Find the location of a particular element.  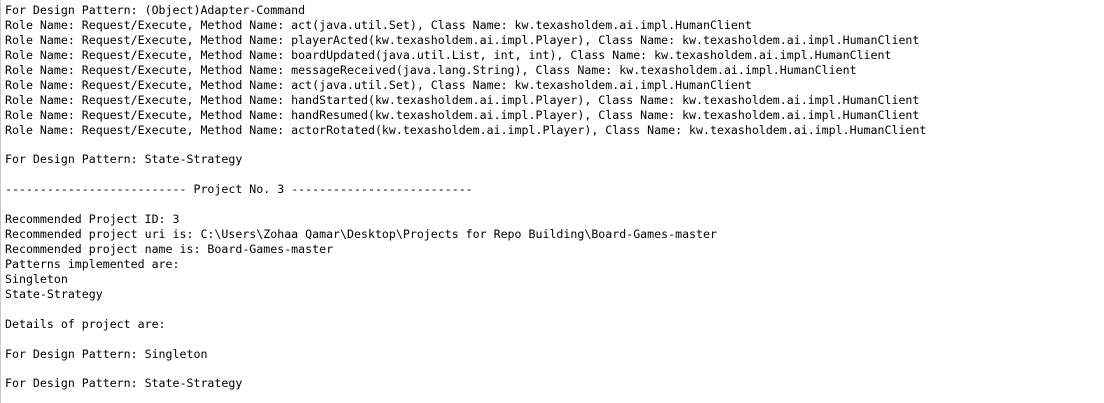

console-line: Details of project are: is located at coordinates (85, 323).